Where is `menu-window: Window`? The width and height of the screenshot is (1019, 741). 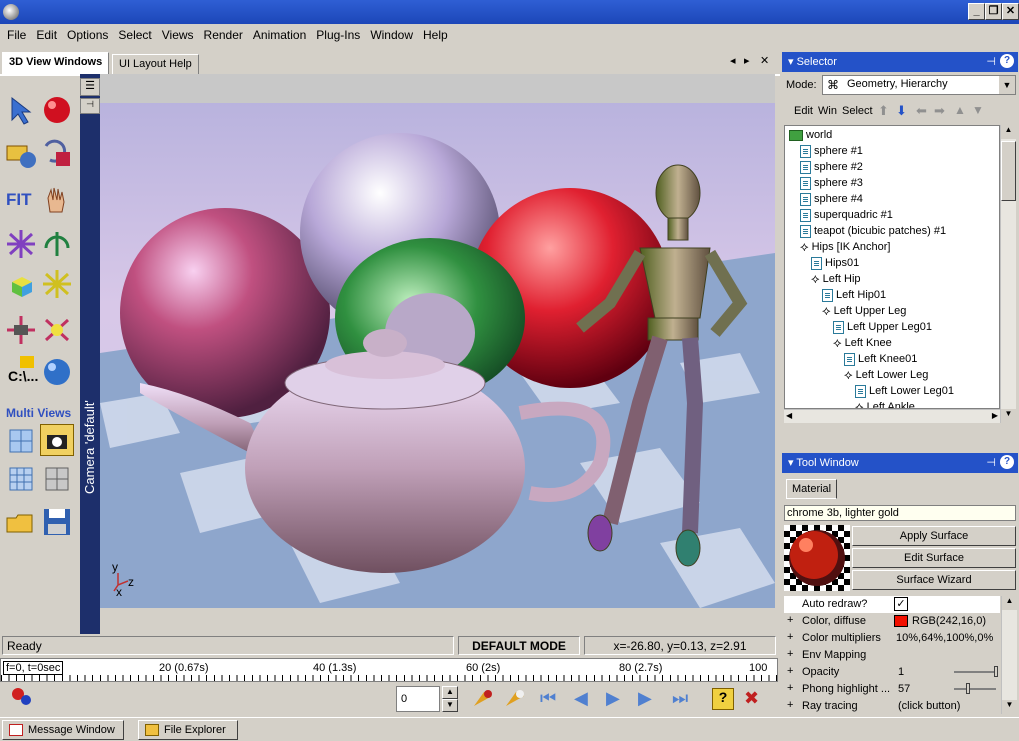
menu-window: Window is located at coordinates (391, 35).